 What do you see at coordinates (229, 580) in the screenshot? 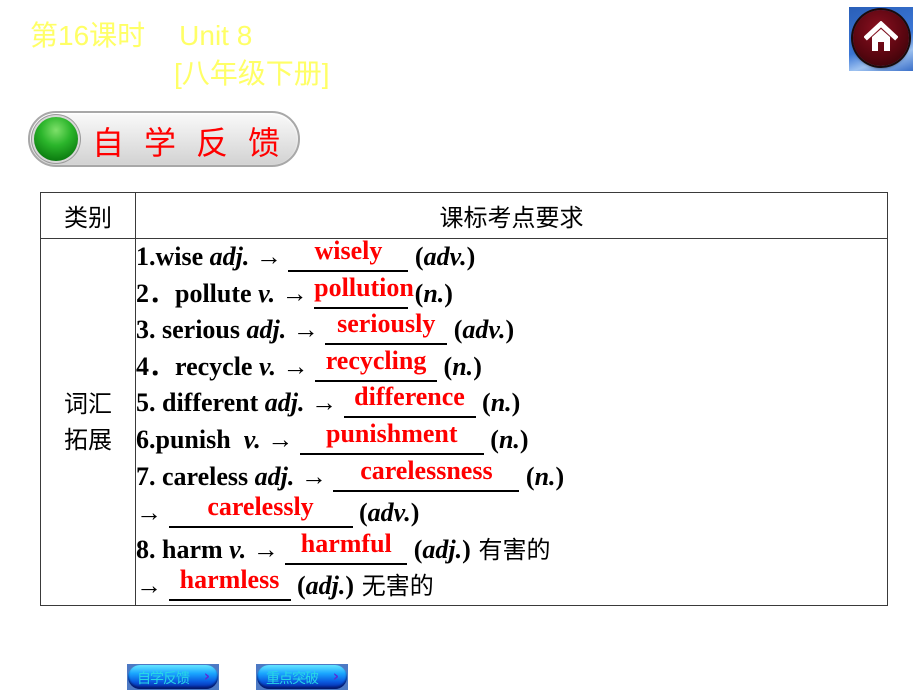
I see `answer-text: harmless` at bounding box center [229, 580].